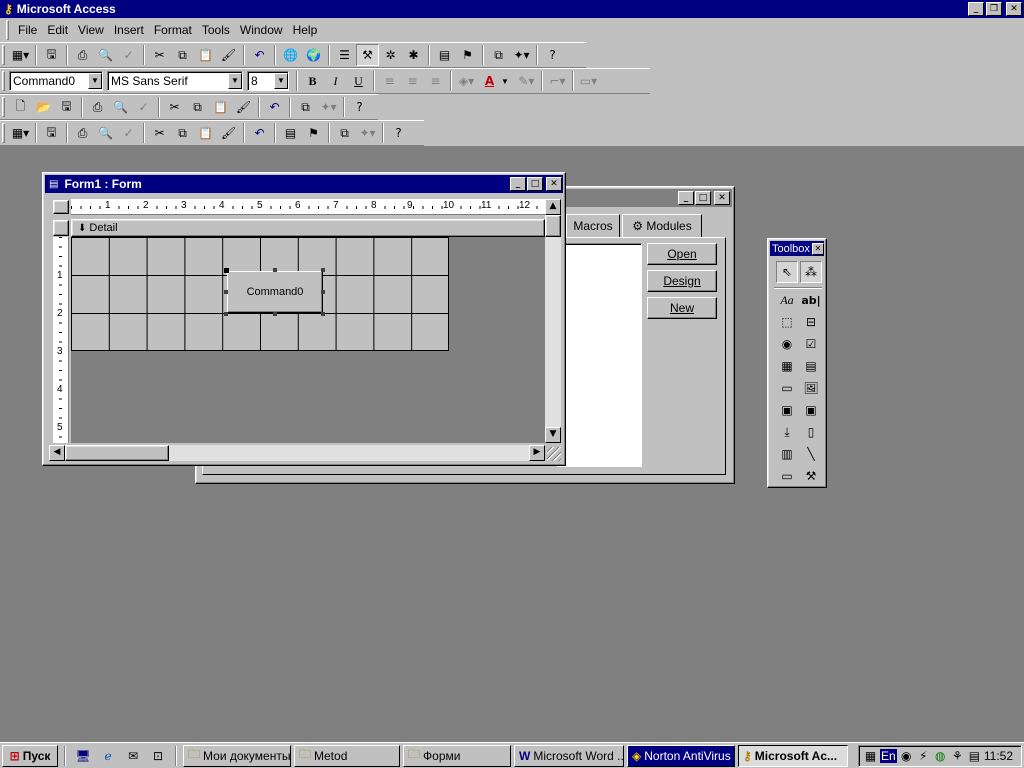 The image size is (1024, 768). I want to click on option-button-icon: ◉, so click(787, 344).